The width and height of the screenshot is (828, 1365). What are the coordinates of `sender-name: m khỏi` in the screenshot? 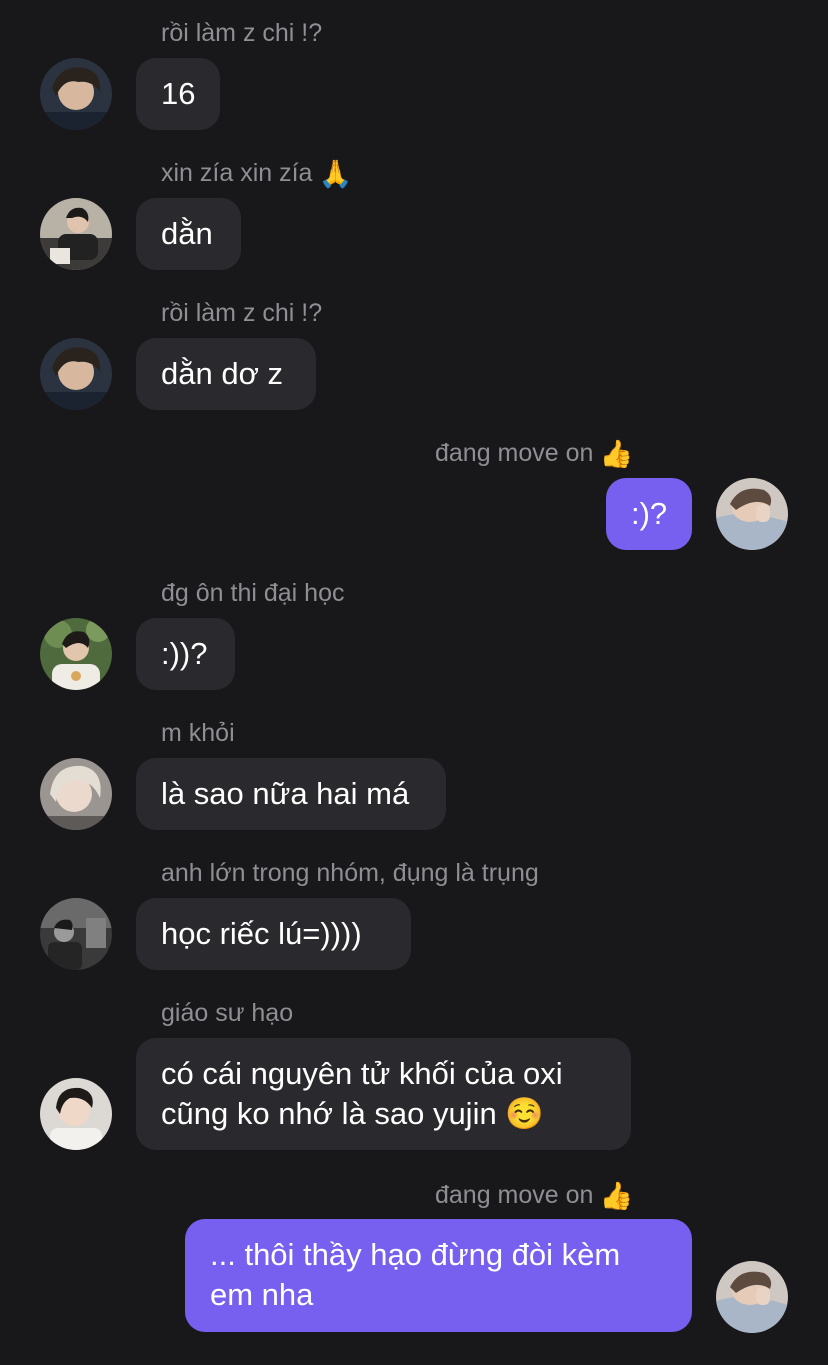 It's located at (198, 733).